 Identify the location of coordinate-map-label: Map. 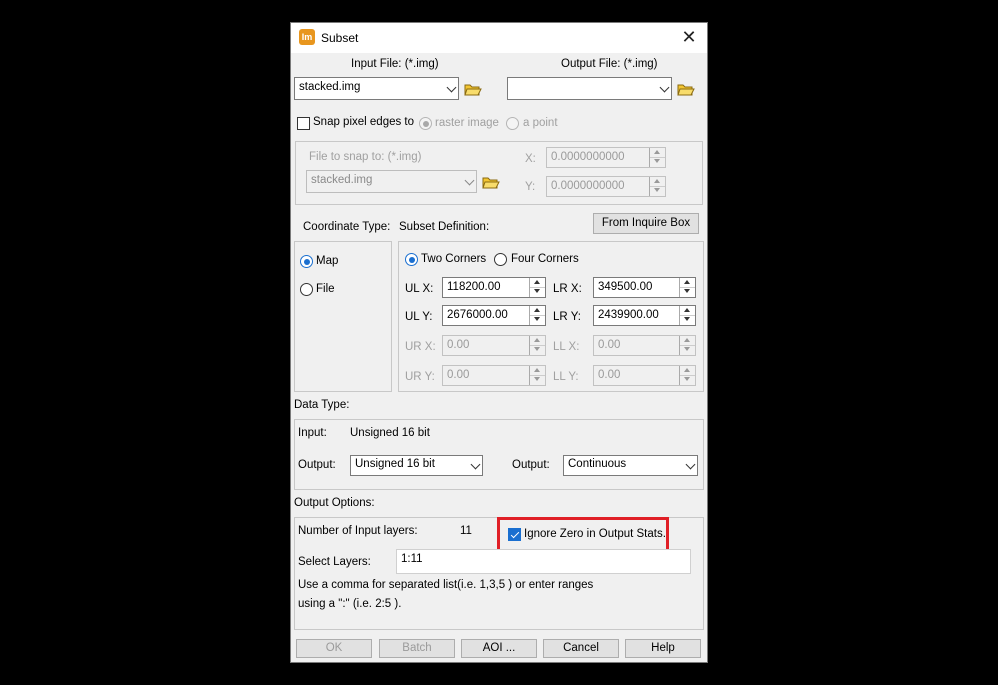
(327, 261).